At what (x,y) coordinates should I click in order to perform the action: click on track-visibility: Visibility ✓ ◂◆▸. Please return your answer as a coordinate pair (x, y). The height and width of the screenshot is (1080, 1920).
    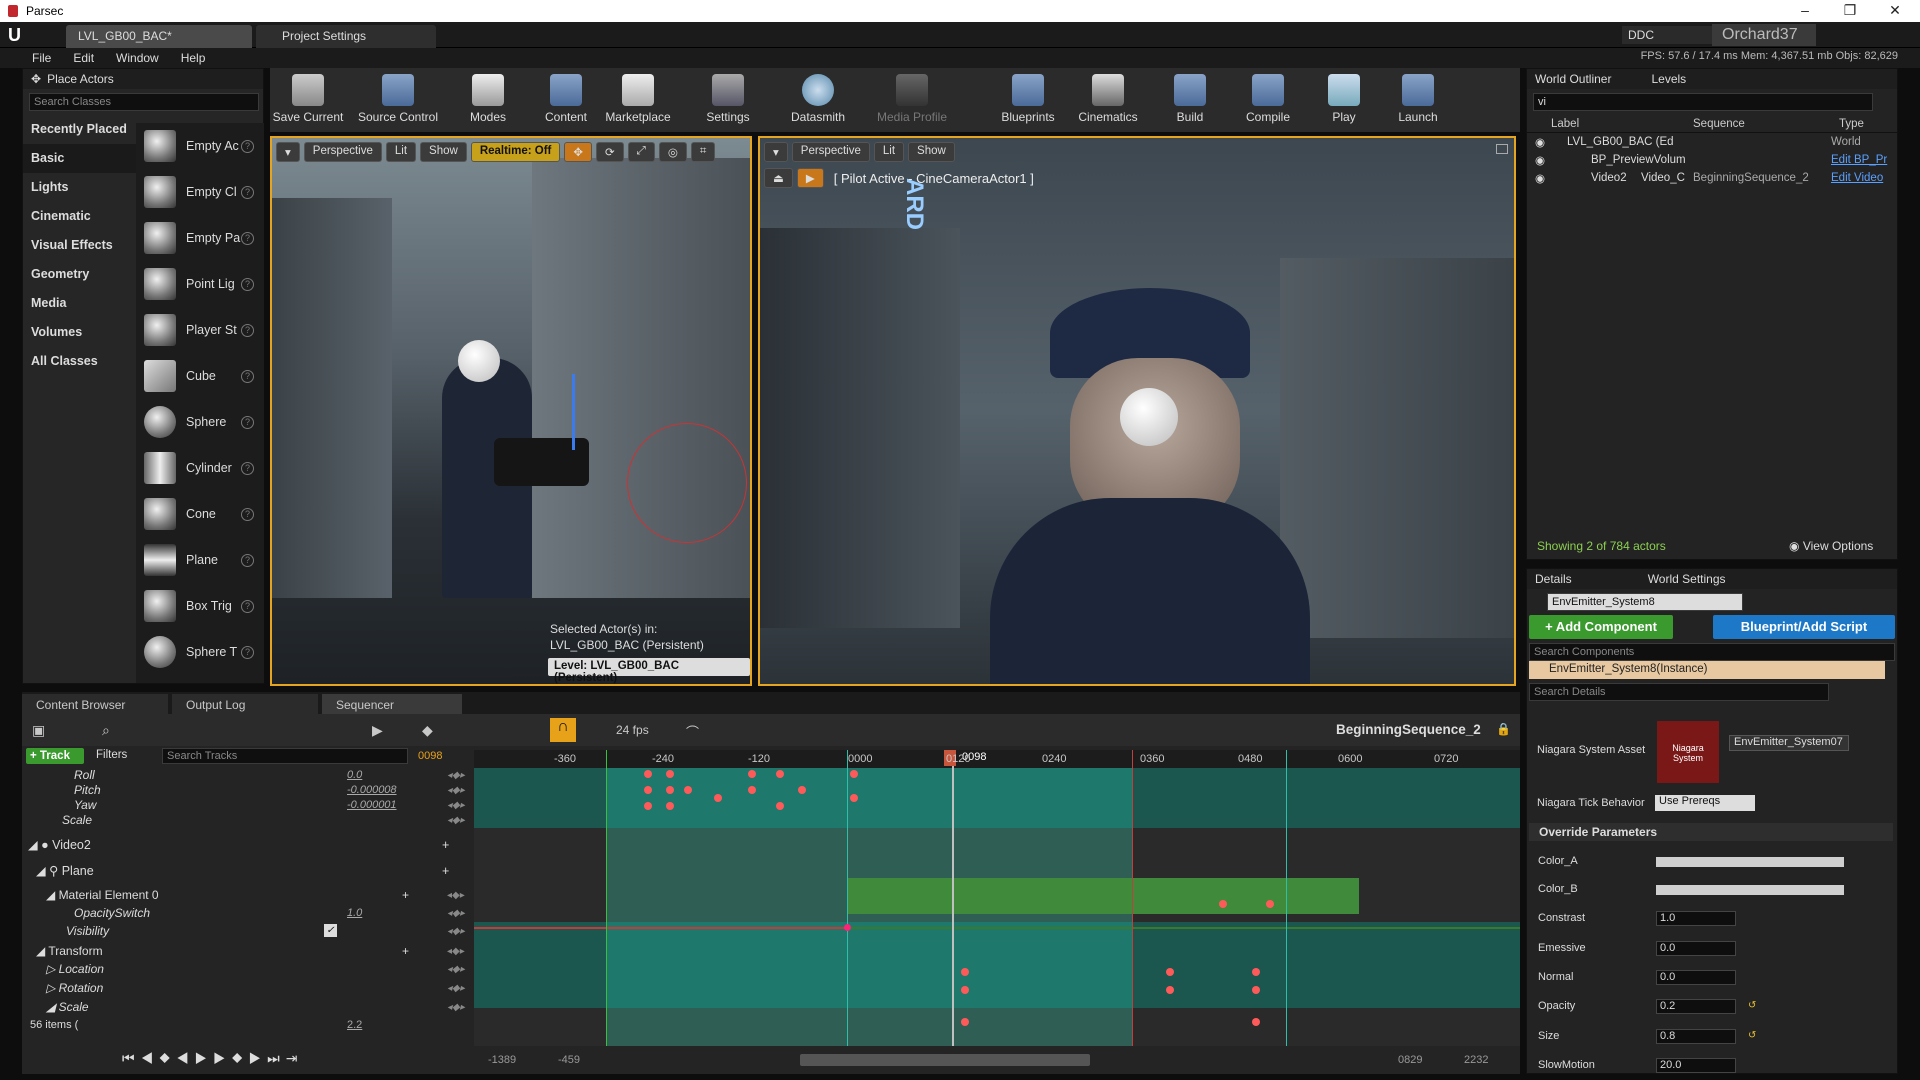
    Looking at the image, I should click on (257, 931).